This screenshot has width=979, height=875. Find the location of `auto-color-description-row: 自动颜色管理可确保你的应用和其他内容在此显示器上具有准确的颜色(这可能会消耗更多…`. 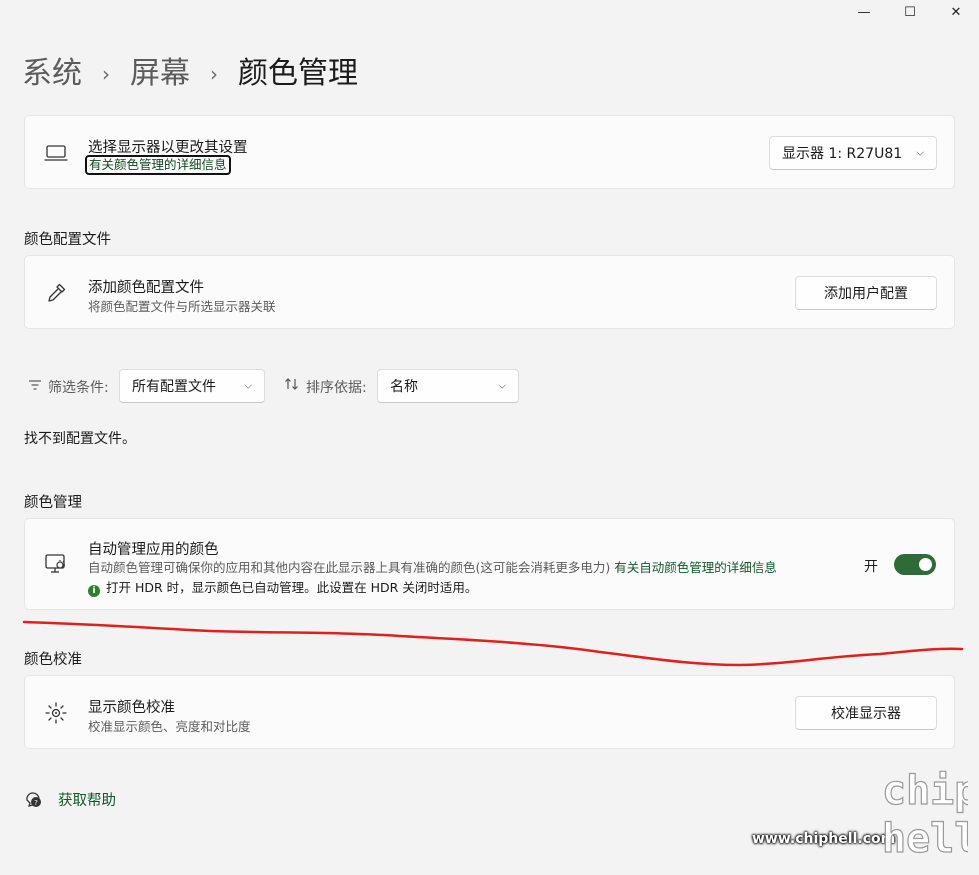

auto-color-description-row: 自动颜色管理可确保你的应用和其他内容在此显示器上具有准确的颜色(这可能会消耗更多… is located at coordinates (432, 566).